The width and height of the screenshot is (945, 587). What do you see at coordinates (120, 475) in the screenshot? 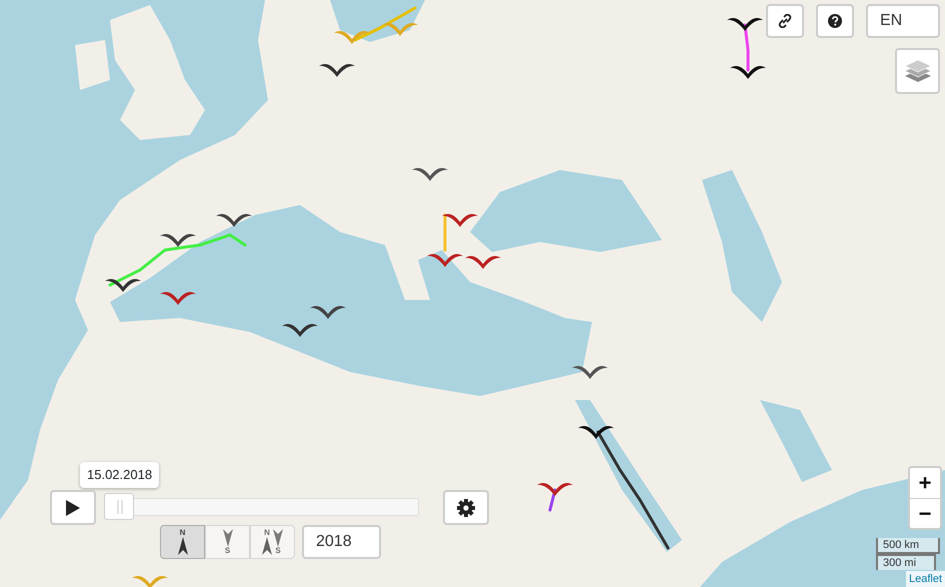
I see `date-tooltip: 15.02.2018` at bounding box center [120, 475].